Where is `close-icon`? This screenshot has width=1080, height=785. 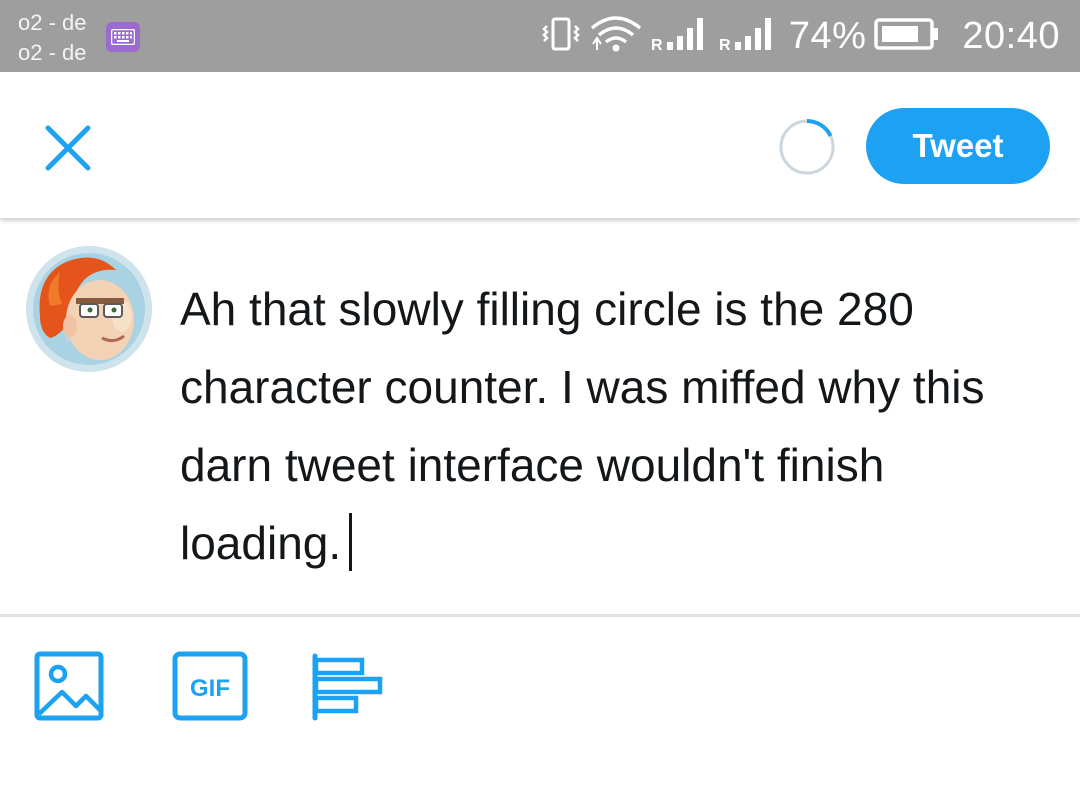
close-icon is located at coordinates (68, 148).